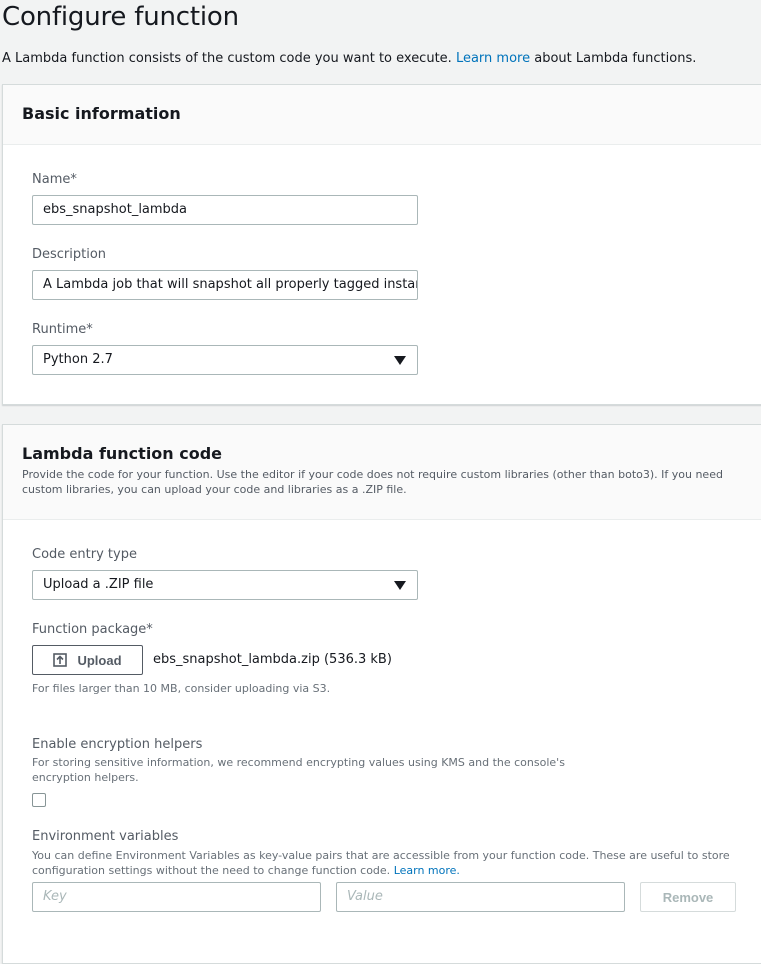  What do you see at coordinates (39, 800) in the screenshot?
I see `encryption-helpers-checkbox` at bounding box center [39, 800].